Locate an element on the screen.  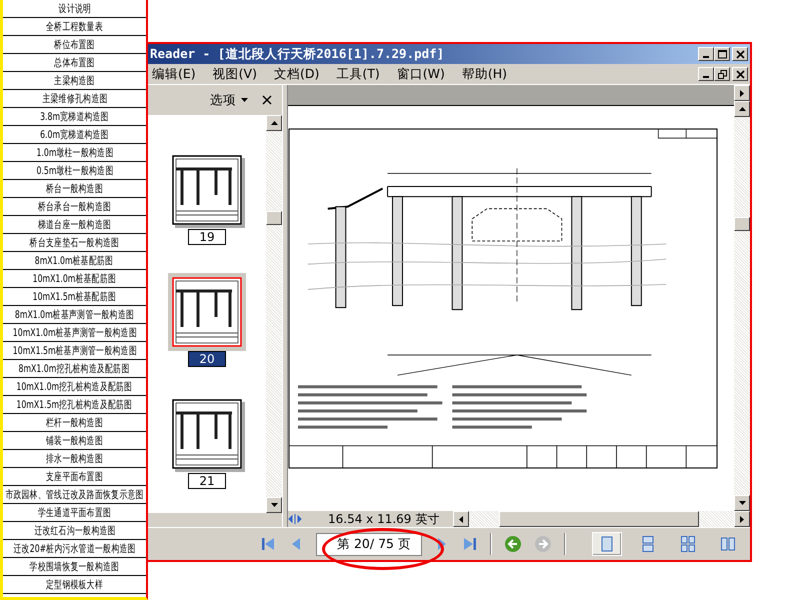
drawing-list-item: 10mX1.5m桩基声测管一般构造图 is located at coordinates (74, 350).